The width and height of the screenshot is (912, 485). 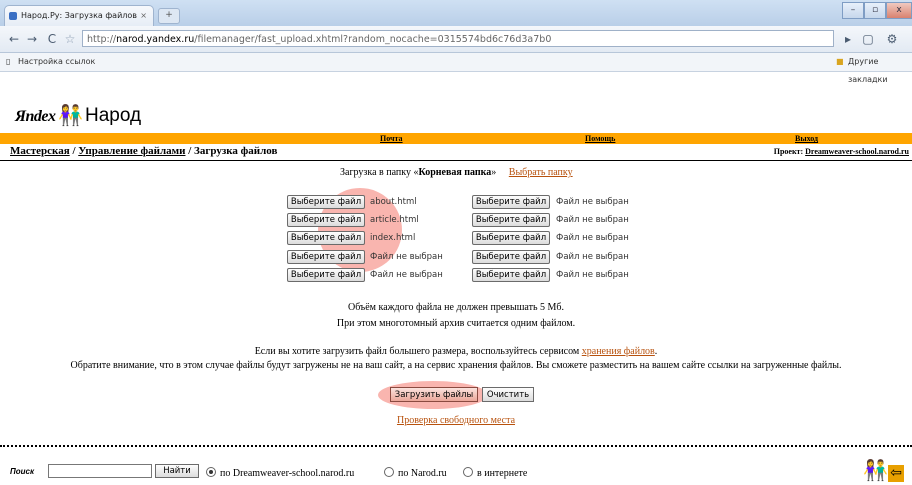 I want to click on folder-icon: ■, so click(x=840, y=61).